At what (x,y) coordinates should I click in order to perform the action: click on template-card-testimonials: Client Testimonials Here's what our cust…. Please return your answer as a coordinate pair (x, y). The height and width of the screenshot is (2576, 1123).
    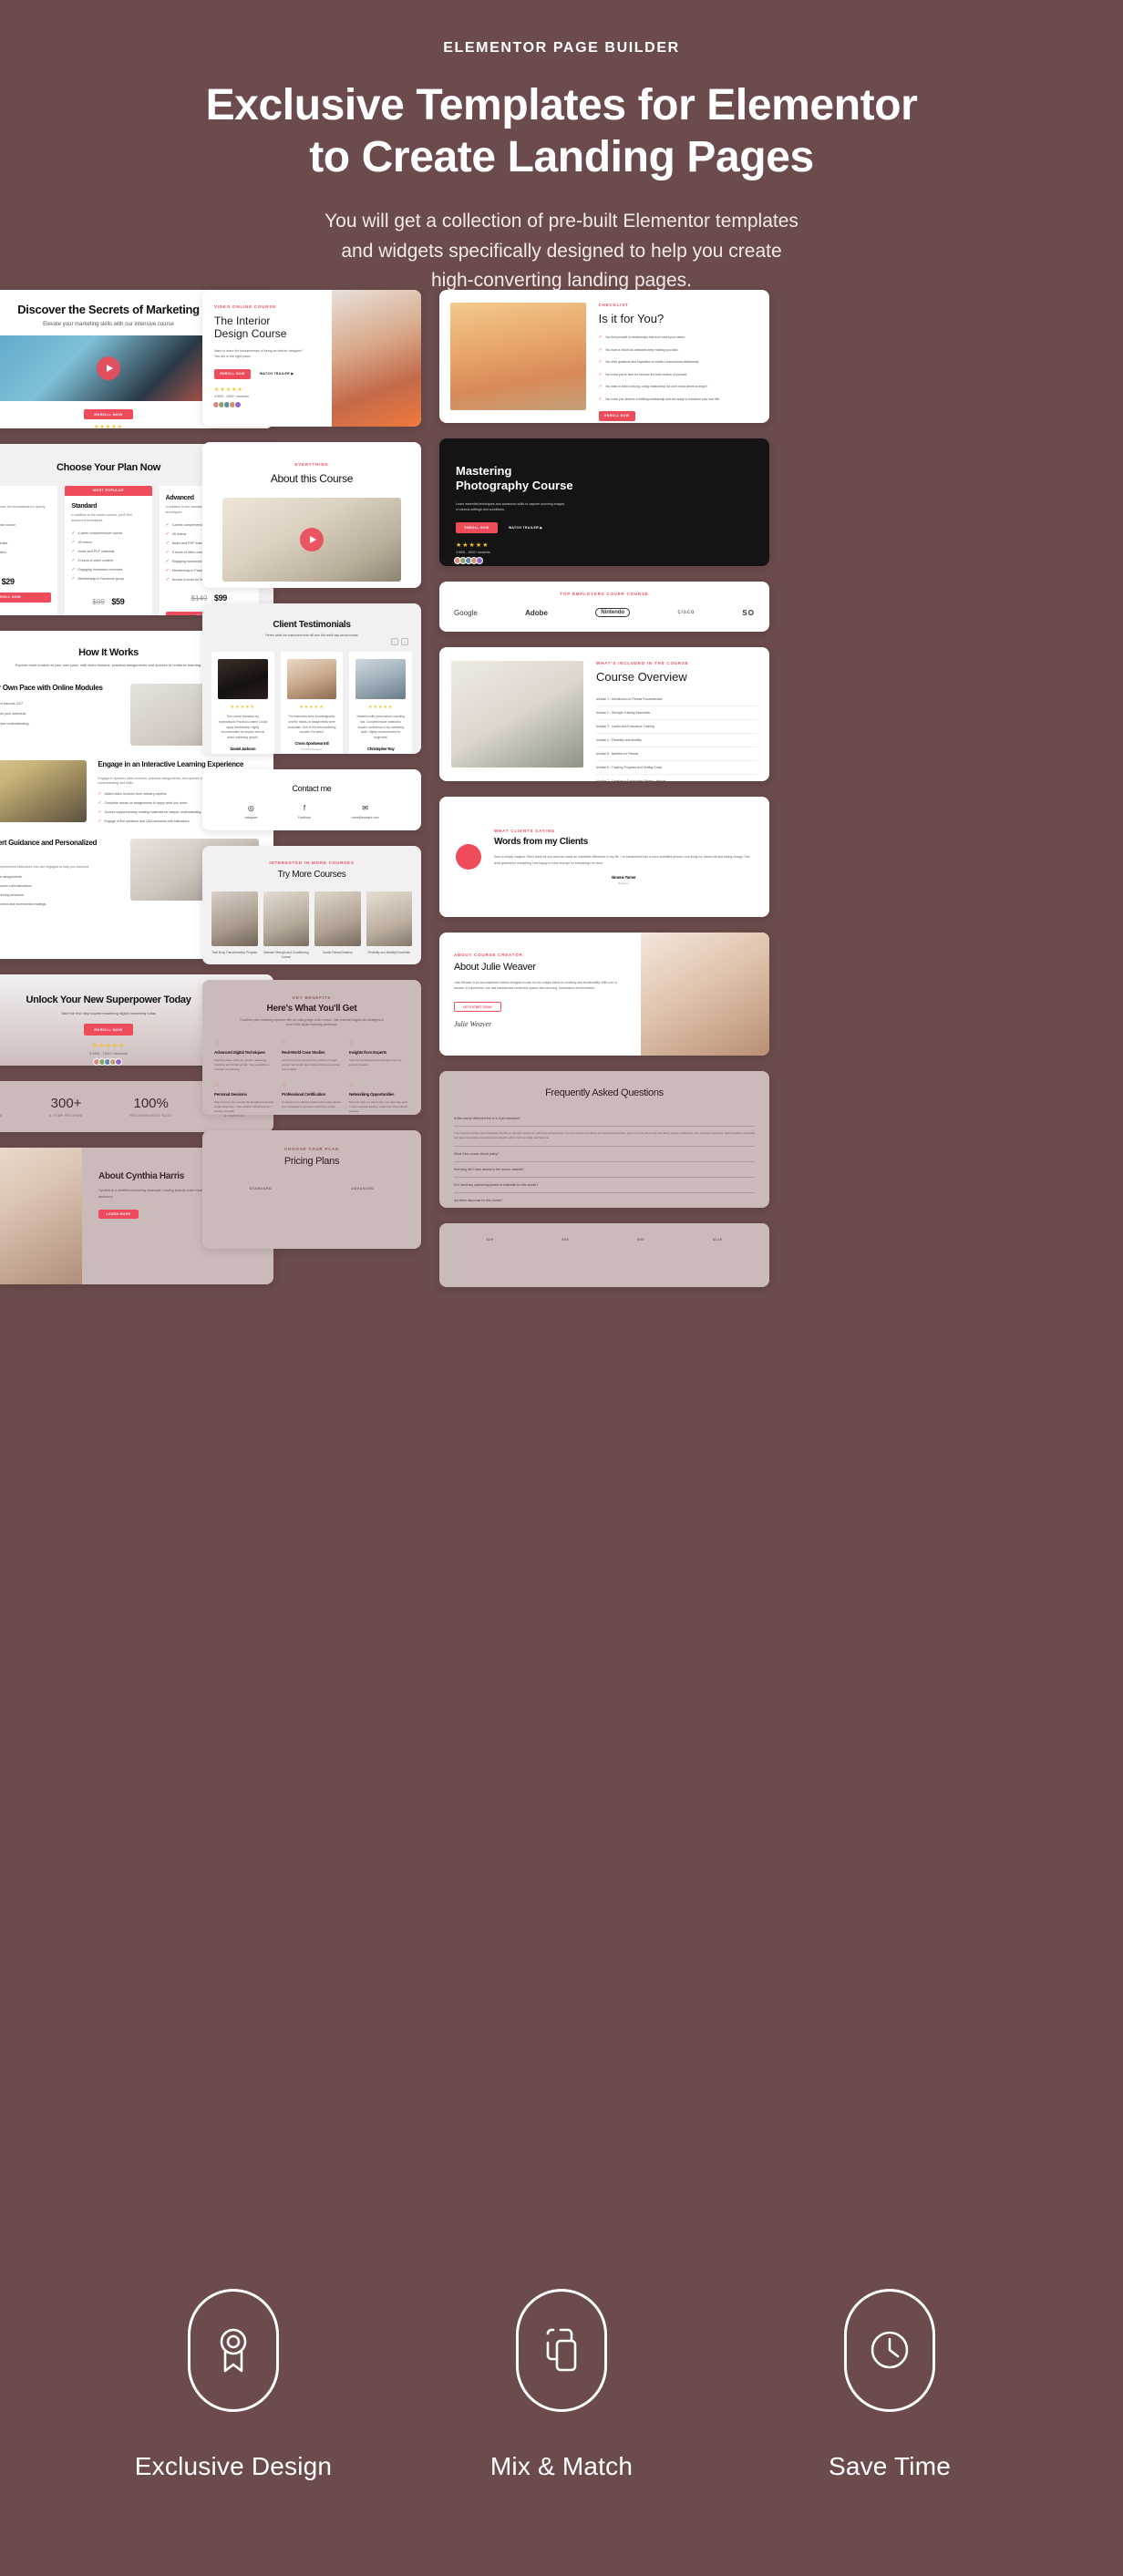
    Looking at the image, I should click on (311, 678).